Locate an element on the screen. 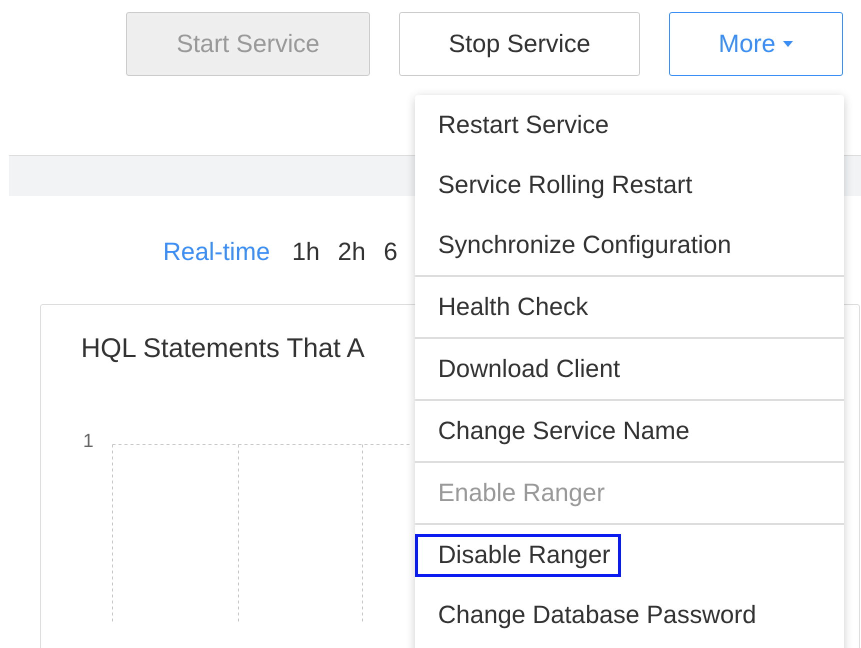 This screenshot has width=861, height=648. chart-title: HQL Statements That A is located at coordinates (223, 348).